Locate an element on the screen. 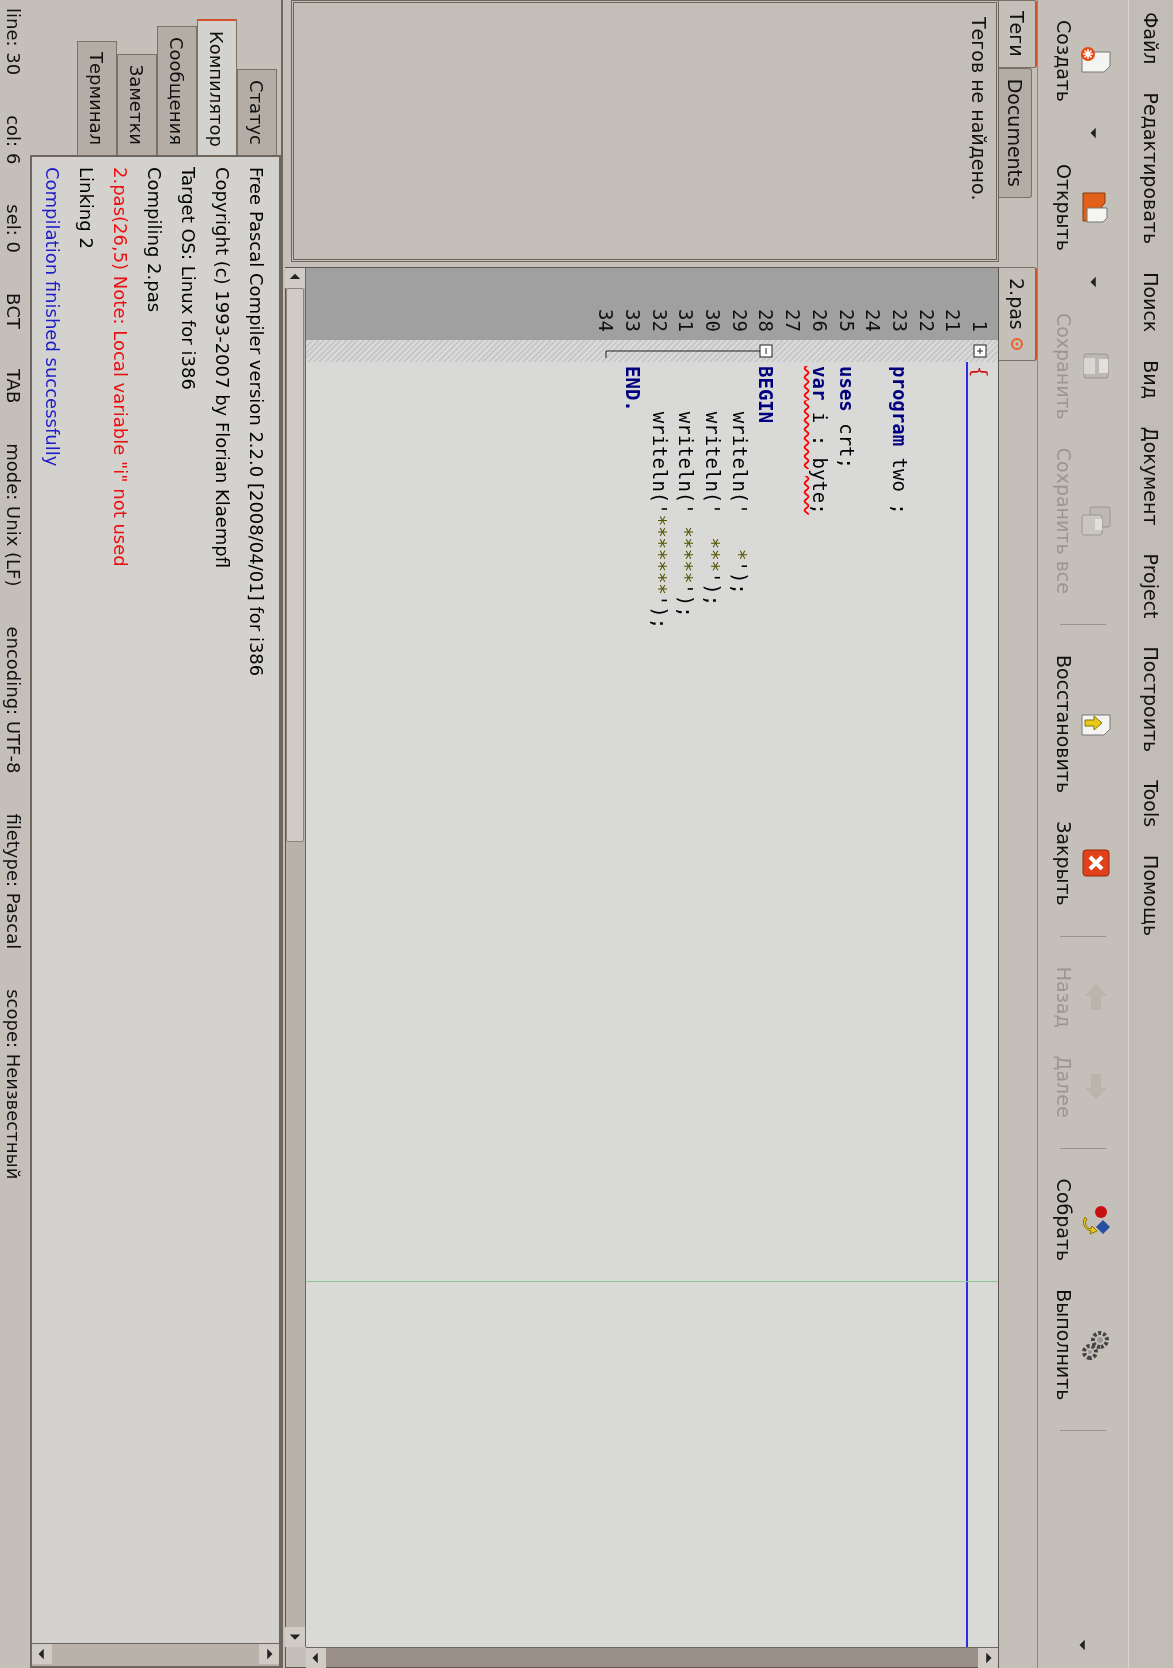 The height and width of the screenshot is (1668, 1173). menu-item: Поиск is located at coordinates (1151, 302).